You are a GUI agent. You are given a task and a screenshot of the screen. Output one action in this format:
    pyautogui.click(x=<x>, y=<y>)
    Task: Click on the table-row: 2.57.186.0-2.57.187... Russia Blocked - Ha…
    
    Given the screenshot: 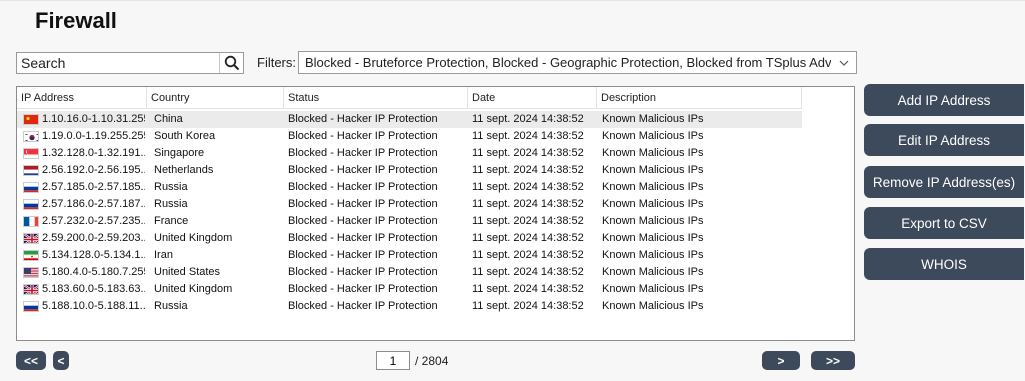 What is the action you would take?
    pyautogui.click(x=409, y=204)
    